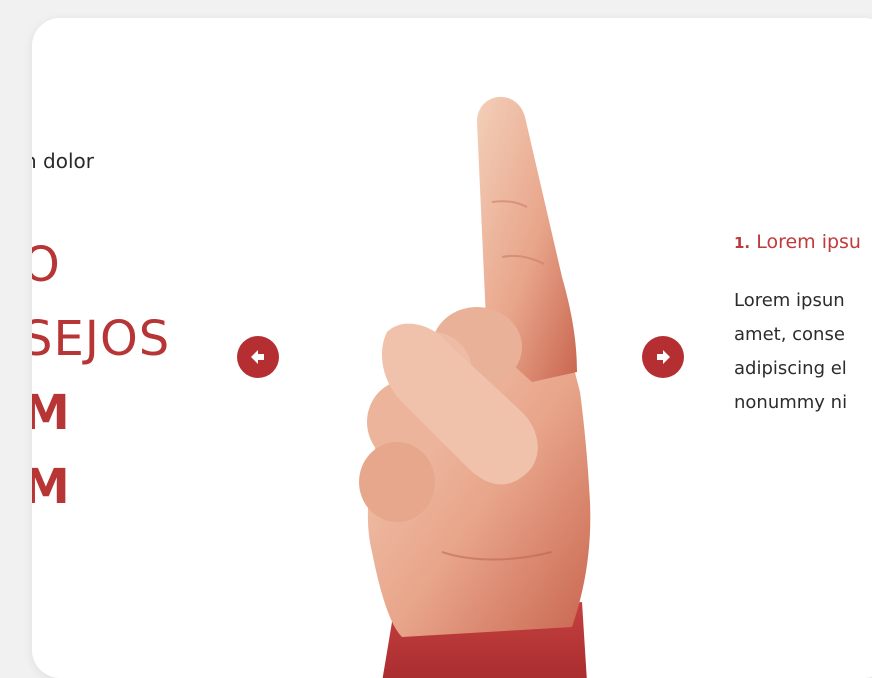 The image size is (872, 678). I want to click on intro-text: n dolor, so click(63, 161).